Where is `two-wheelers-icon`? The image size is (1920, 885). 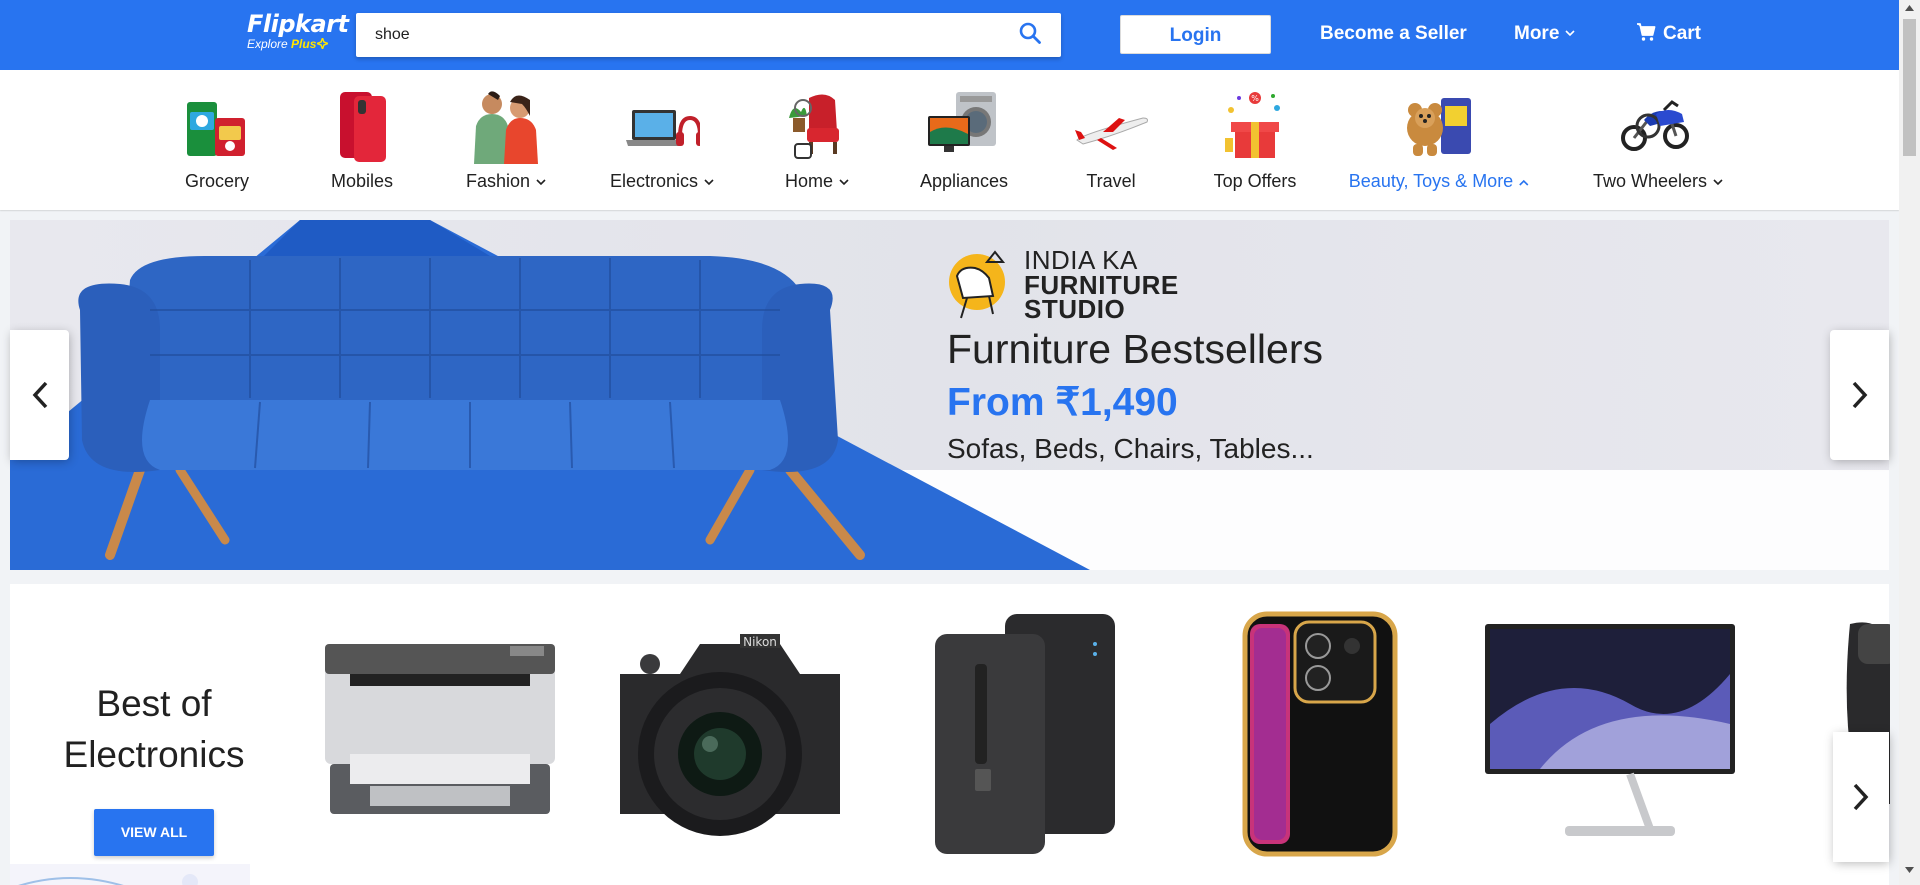 two-wheelers-icon is located at coordinates (1655, 125).